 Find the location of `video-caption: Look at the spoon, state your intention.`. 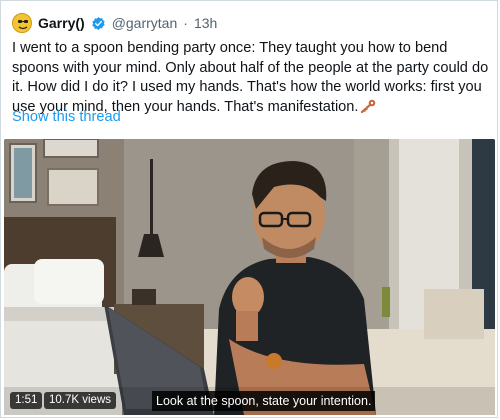

video-caption: Look at the spoon, state your intention. is located at coordinates (264, 401).